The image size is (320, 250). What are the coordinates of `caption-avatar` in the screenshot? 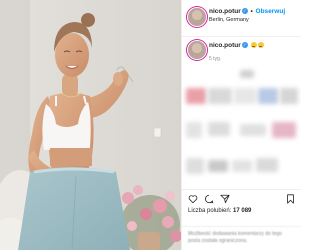 It's located at (197, 50).